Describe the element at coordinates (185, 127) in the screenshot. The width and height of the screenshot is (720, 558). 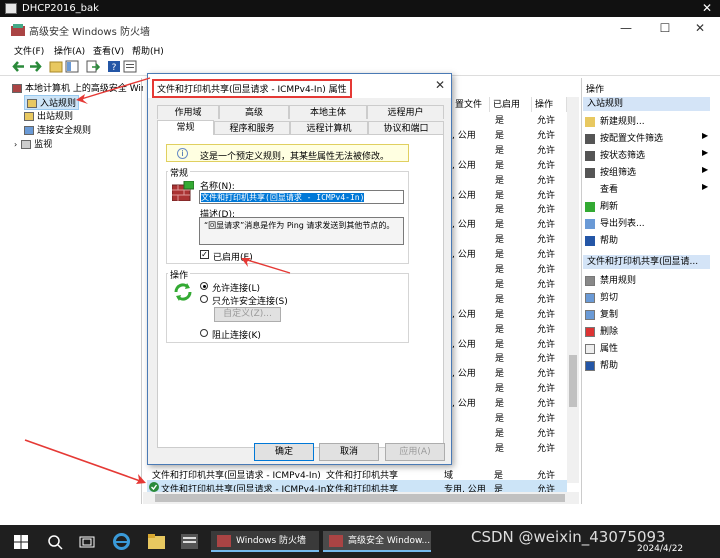
I see `tab-general: 常规` at that location.